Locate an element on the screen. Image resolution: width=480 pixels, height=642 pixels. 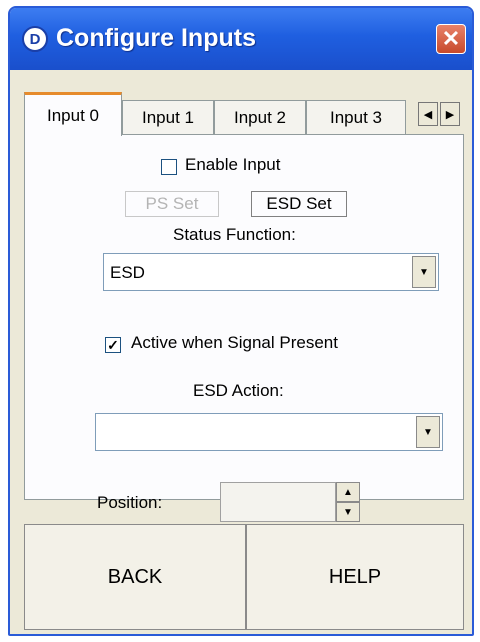
title-bar: D Configure Inputs ✕ is located at coordinates (241, 39).